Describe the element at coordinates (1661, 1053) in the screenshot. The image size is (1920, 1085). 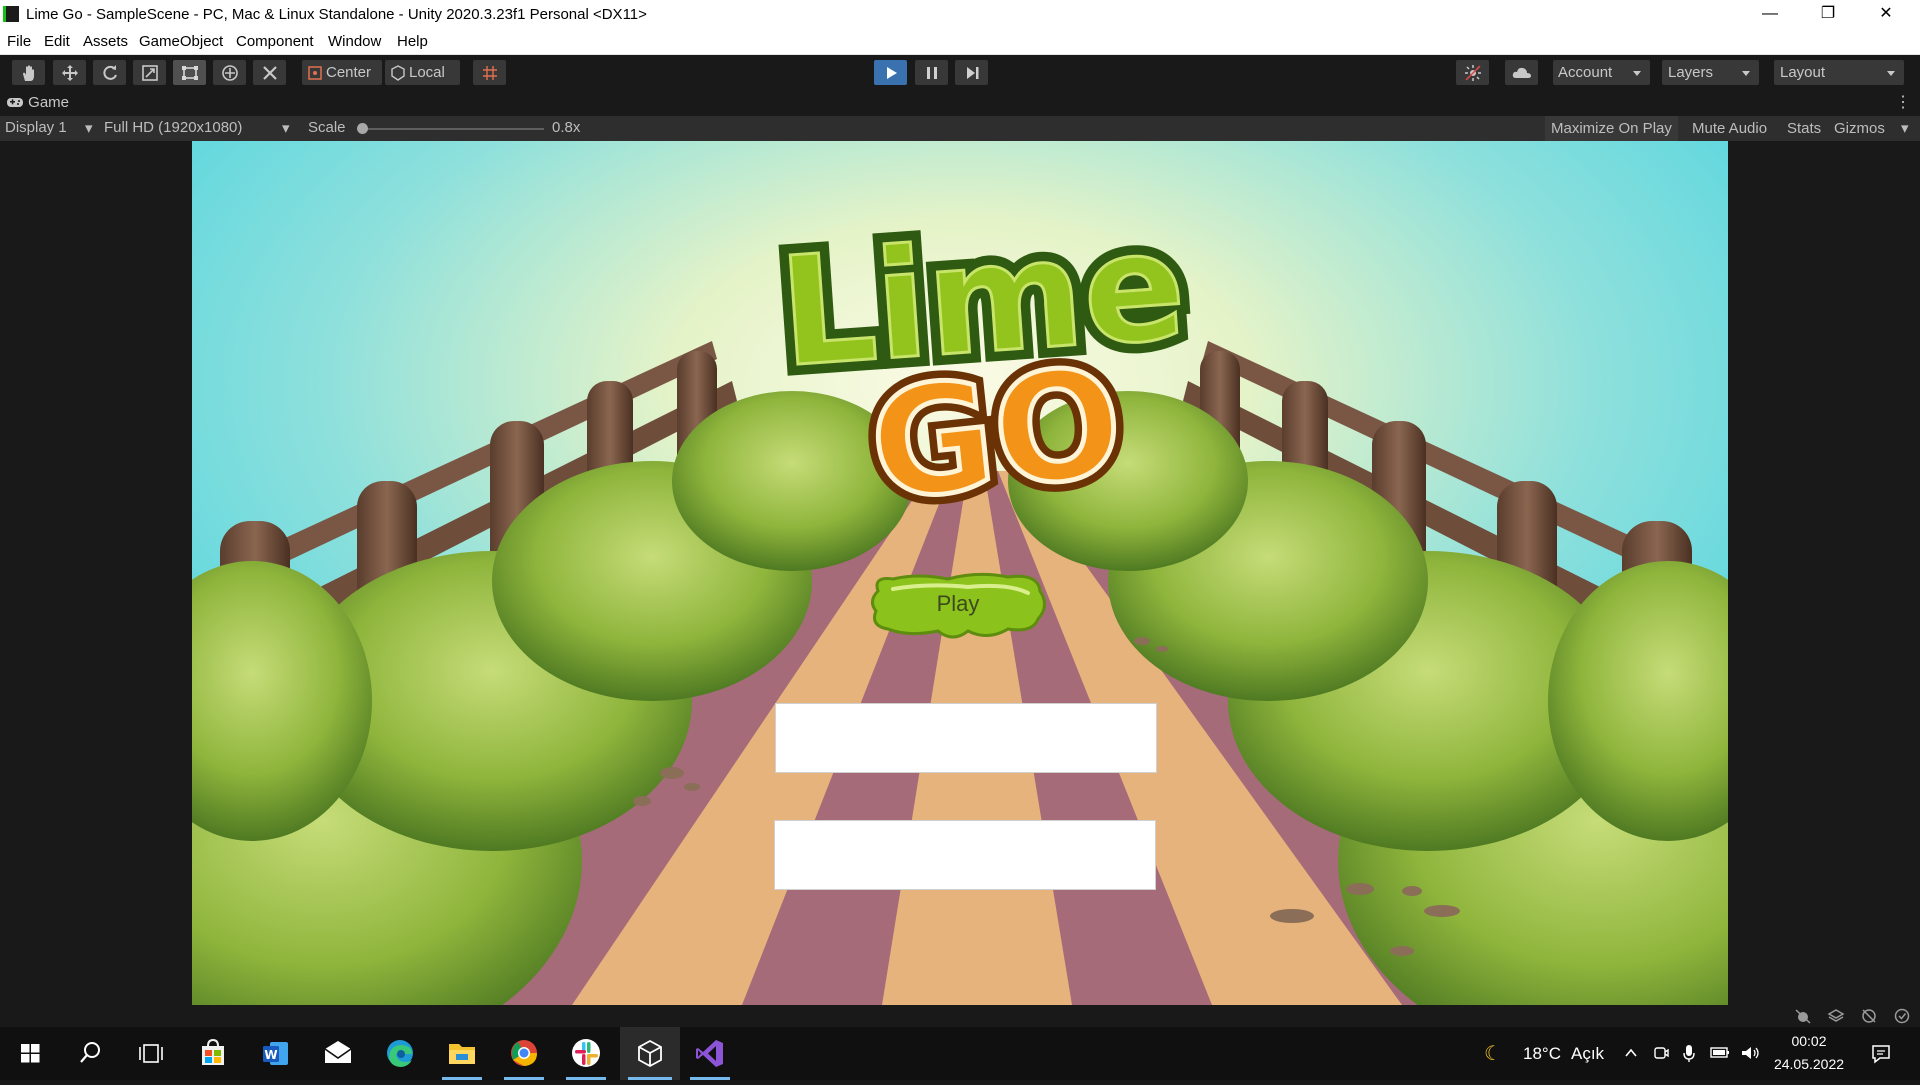
I see `meet-now-icon` at that location.